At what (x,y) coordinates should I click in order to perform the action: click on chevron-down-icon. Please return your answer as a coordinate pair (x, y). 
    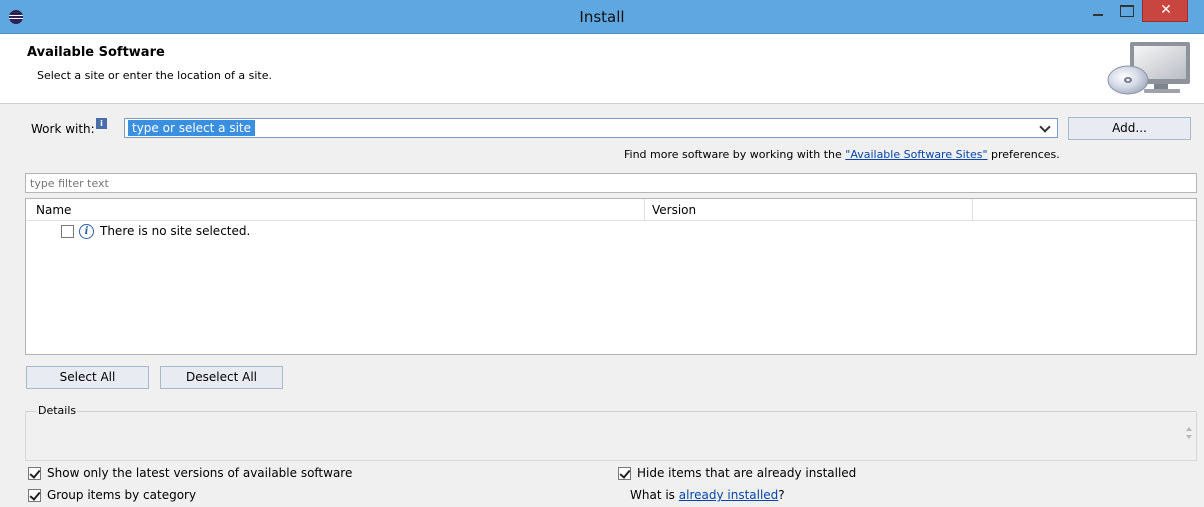
    Looking at the image, I should click on (1045, 127).